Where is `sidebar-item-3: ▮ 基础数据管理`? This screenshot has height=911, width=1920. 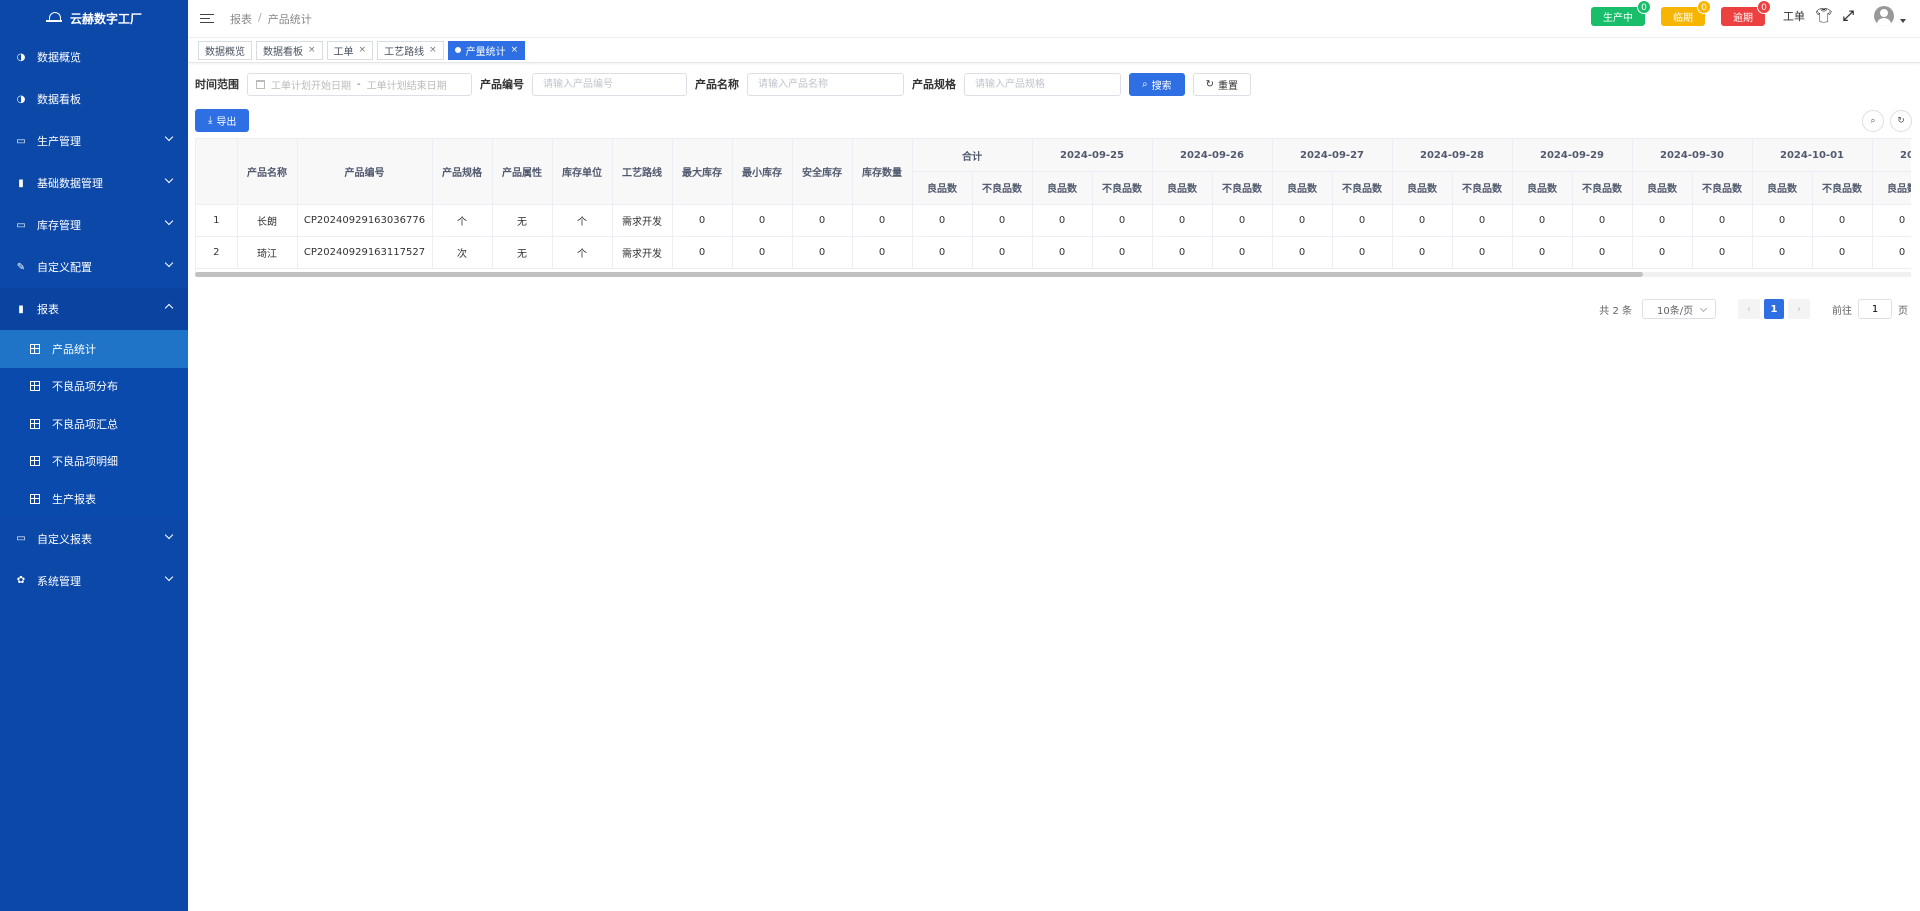 sidebar-item-3: ▮ 基础数据管理 is located at coordinates (94, 183).